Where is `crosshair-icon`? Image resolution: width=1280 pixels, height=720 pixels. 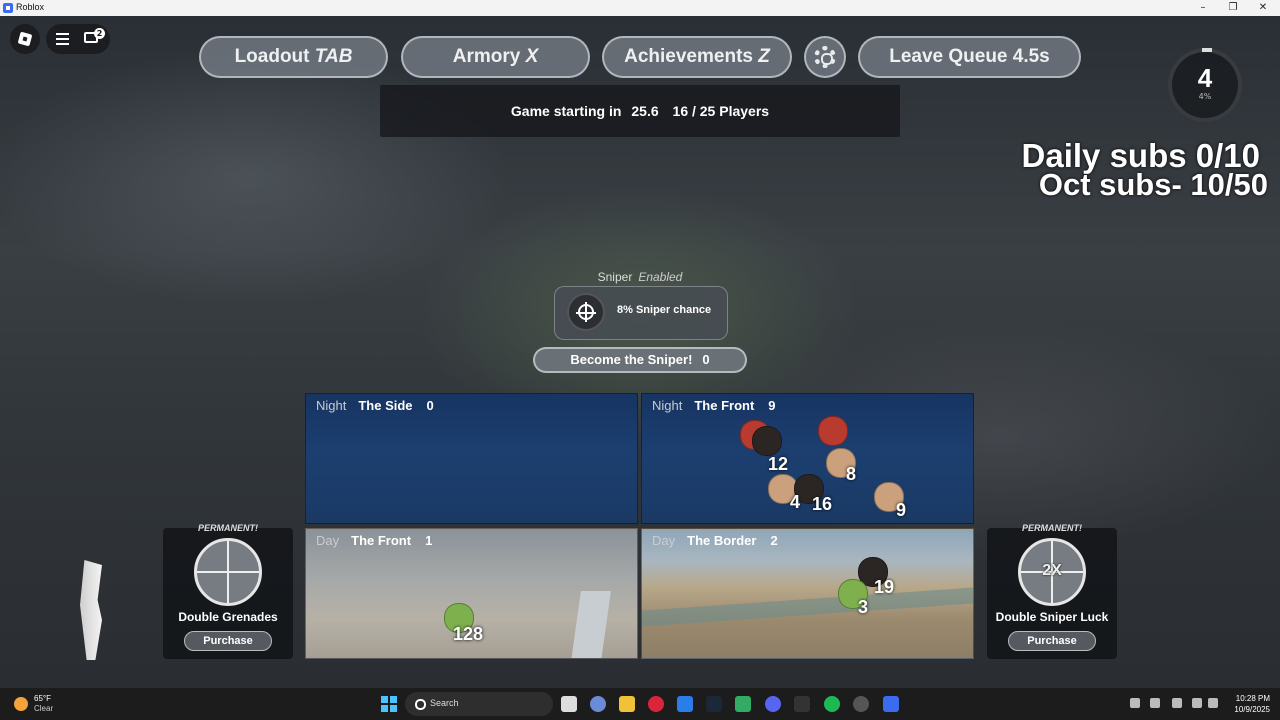
crosshair-icon is located at coordinates (586, 312).